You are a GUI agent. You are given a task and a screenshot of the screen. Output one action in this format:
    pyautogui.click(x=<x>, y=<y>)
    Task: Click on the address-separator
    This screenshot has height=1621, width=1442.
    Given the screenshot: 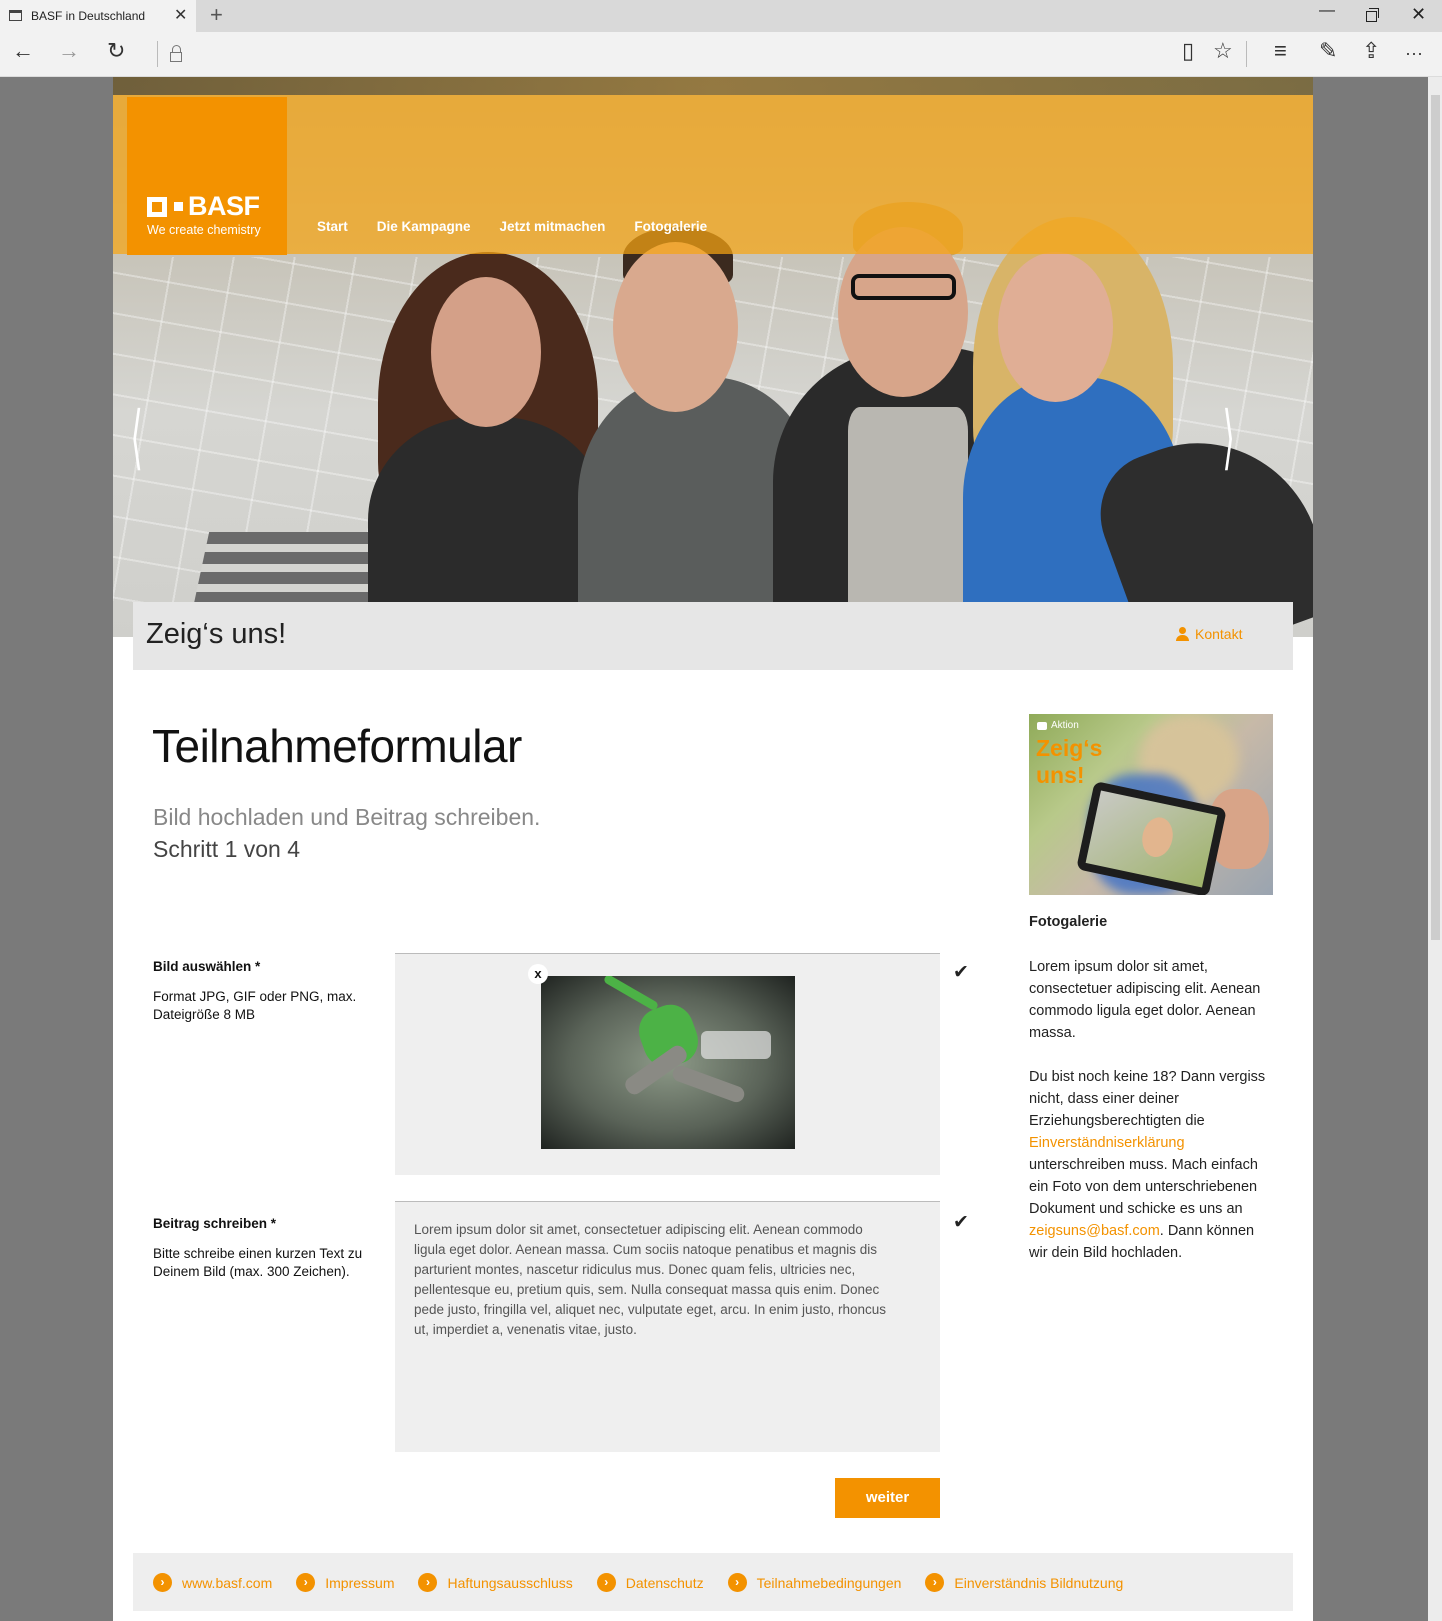 What is the action you would take?
    pyautogui.click(x=157, y=54)
    